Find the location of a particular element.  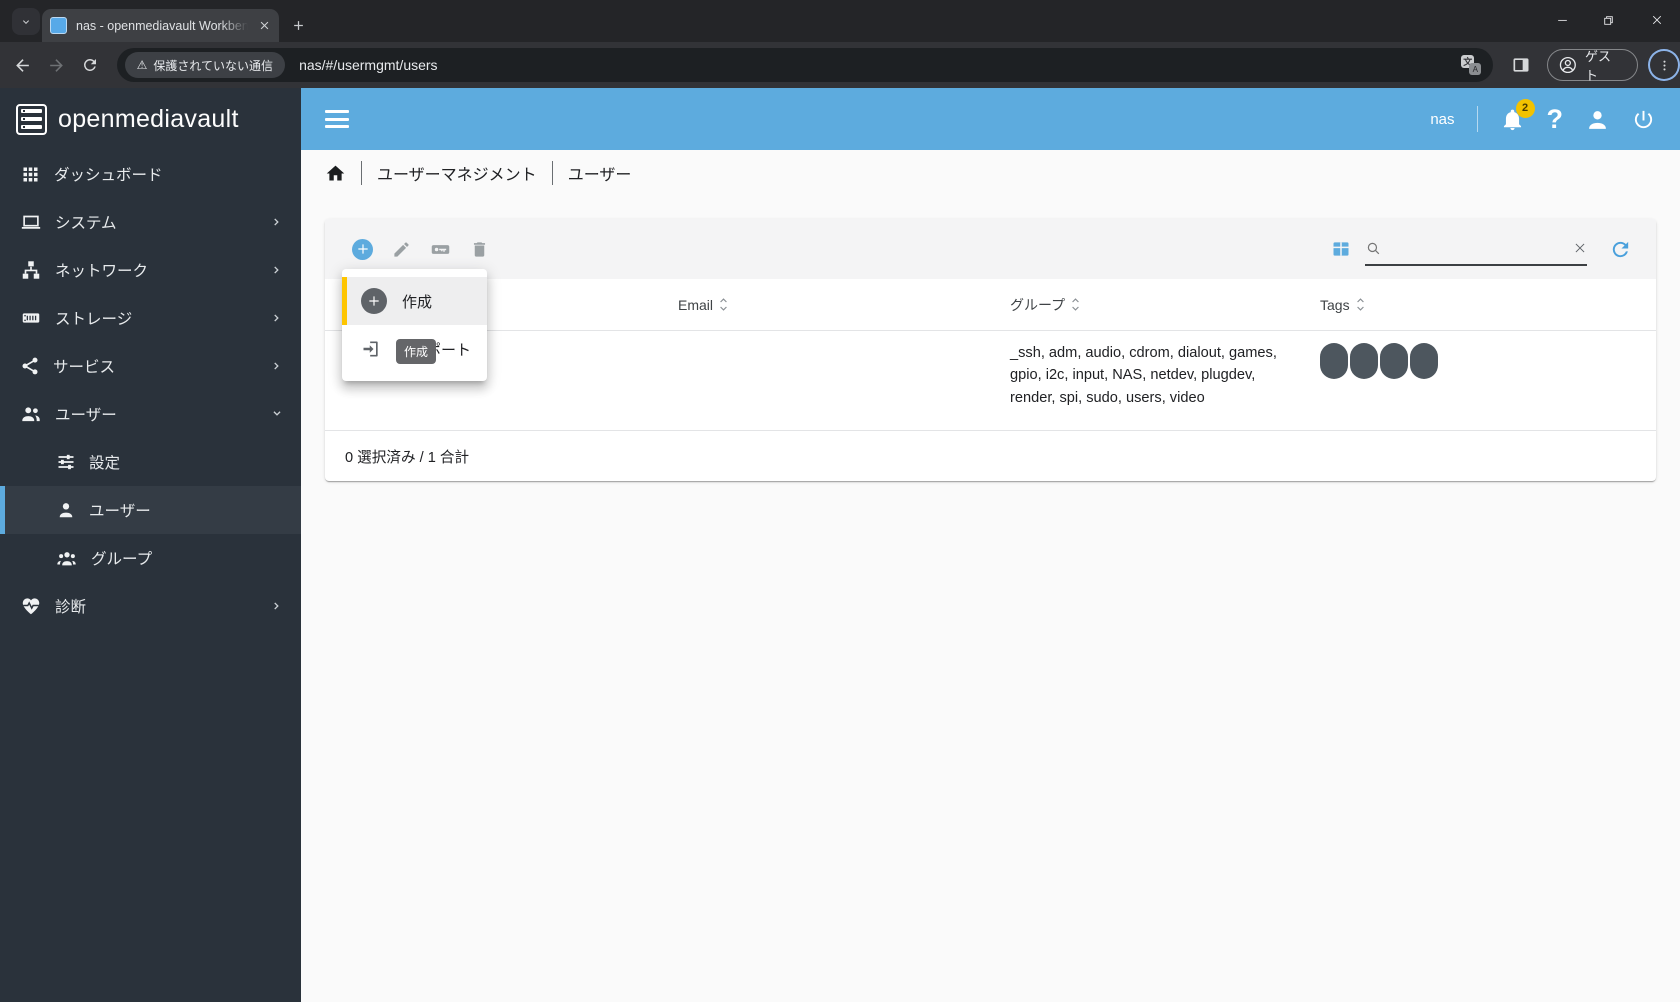

refresh-button is located at coordinates (1620, 249).